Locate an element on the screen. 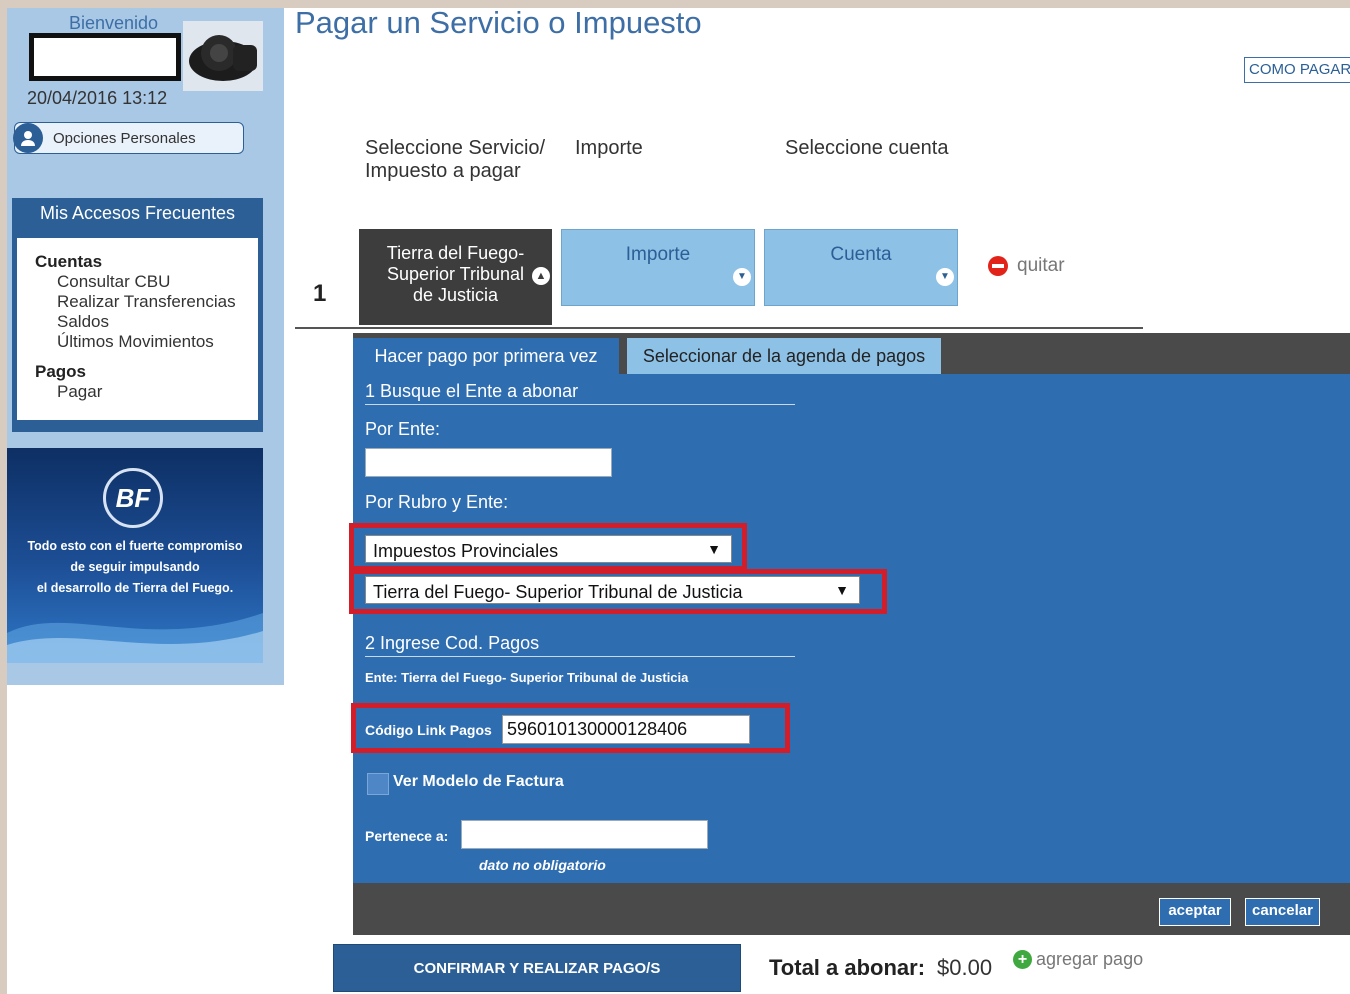  accept-button: aceptar is located at coordinates (1195, 912).